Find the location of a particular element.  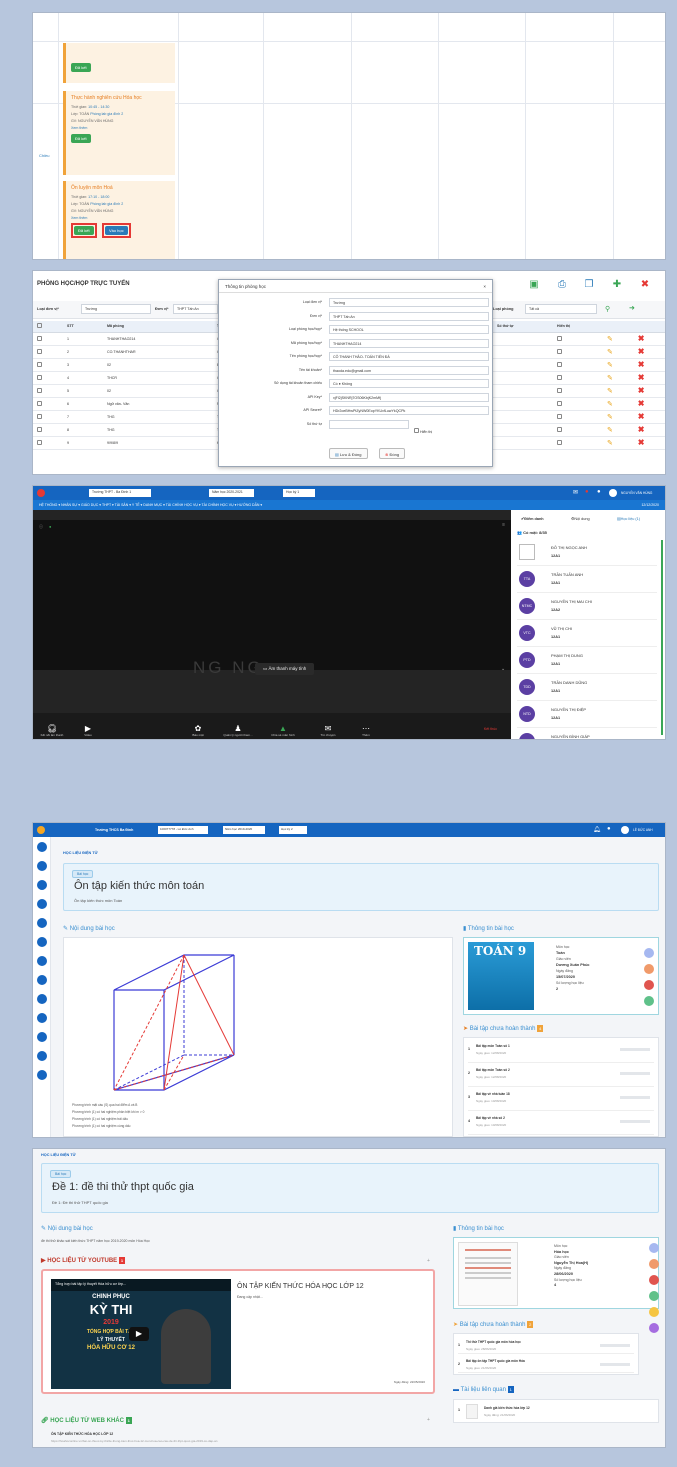

clock-icon is located at coordinates (41, 1037).